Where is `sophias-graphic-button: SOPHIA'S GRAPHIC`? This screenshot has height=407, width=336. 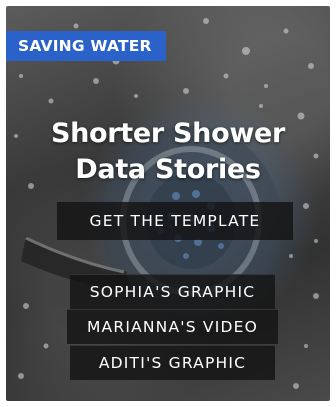 sophias-graphic-button: SOPHIA'S GRAPHIC is located at coordinates (172, 291).